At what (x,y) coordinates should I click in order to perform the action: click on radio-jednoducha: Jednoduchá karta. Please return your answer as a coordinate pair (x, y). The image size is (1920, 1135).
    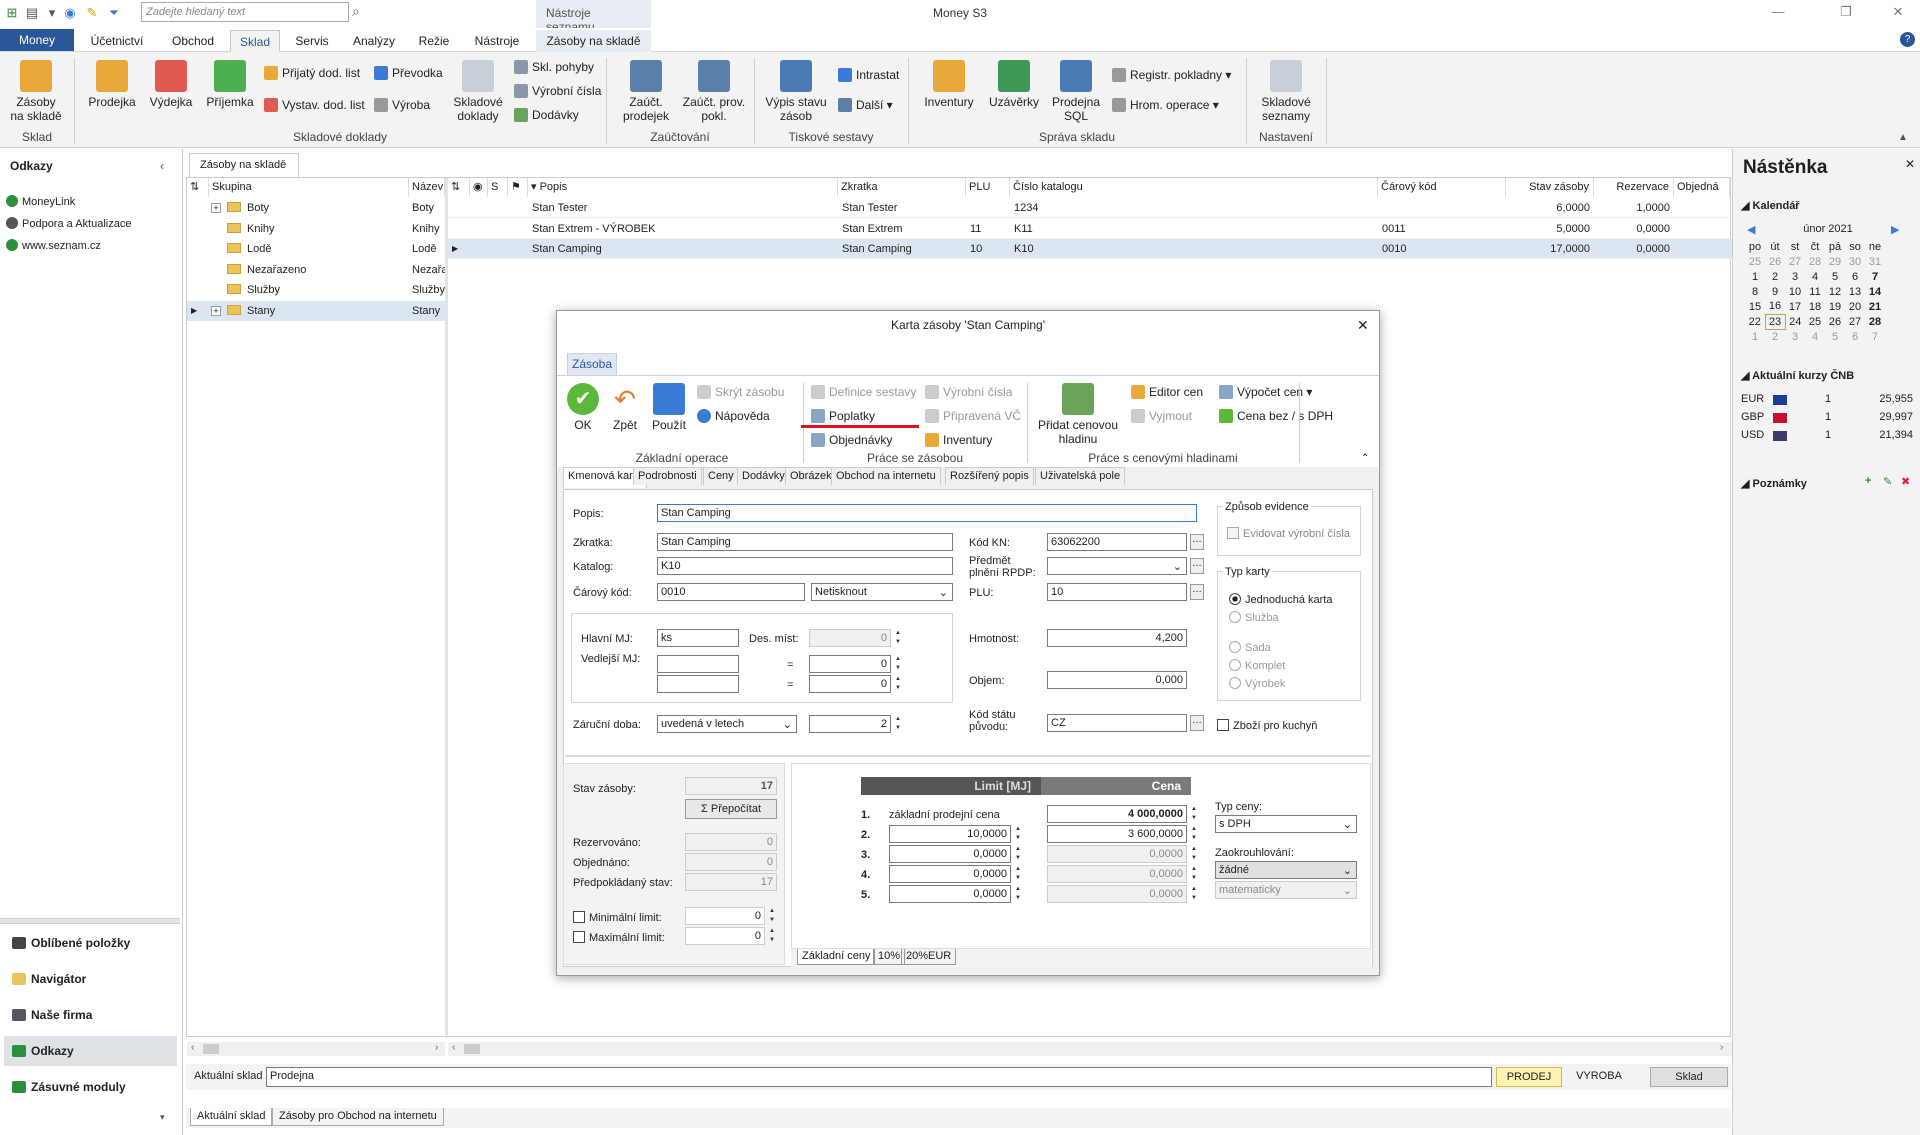
    Looking at the image, I should click on (1280, 599).